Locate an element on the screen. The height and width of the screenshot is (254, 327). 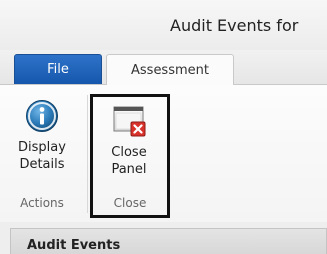
display-details-label-line1: Display is located at coordinates (42, 147).